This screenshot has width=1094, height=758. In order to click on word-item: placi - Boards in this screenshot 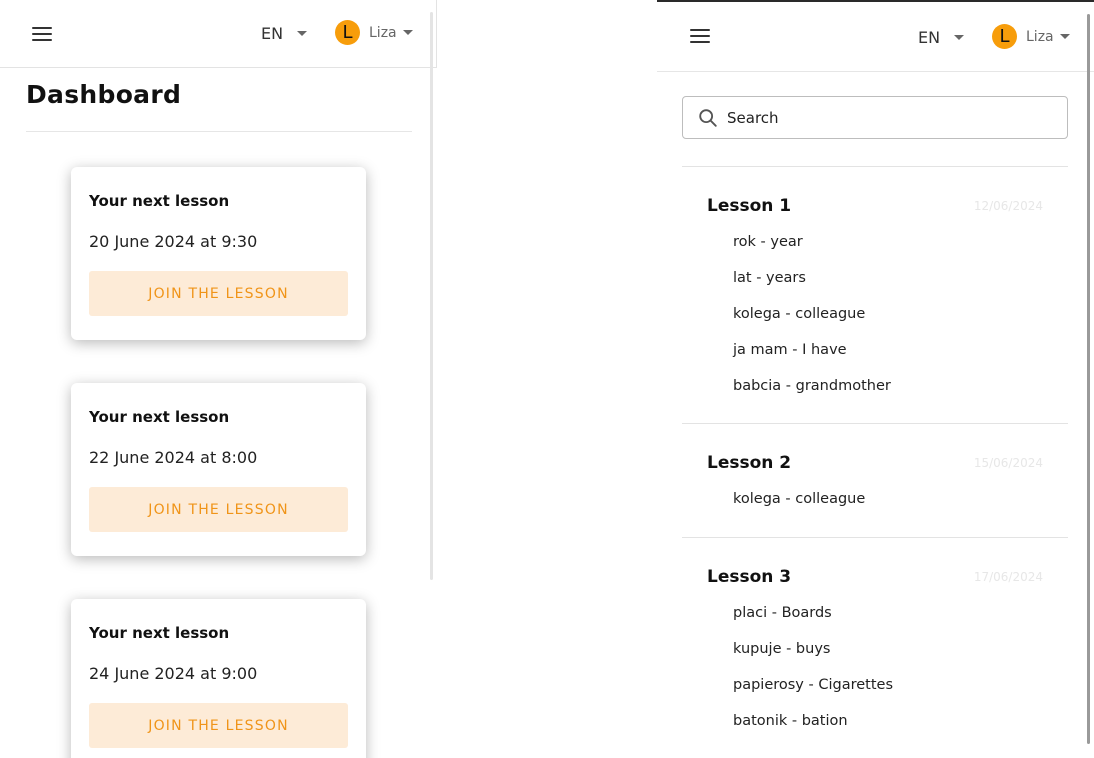, I will do `click(782, 613)`.